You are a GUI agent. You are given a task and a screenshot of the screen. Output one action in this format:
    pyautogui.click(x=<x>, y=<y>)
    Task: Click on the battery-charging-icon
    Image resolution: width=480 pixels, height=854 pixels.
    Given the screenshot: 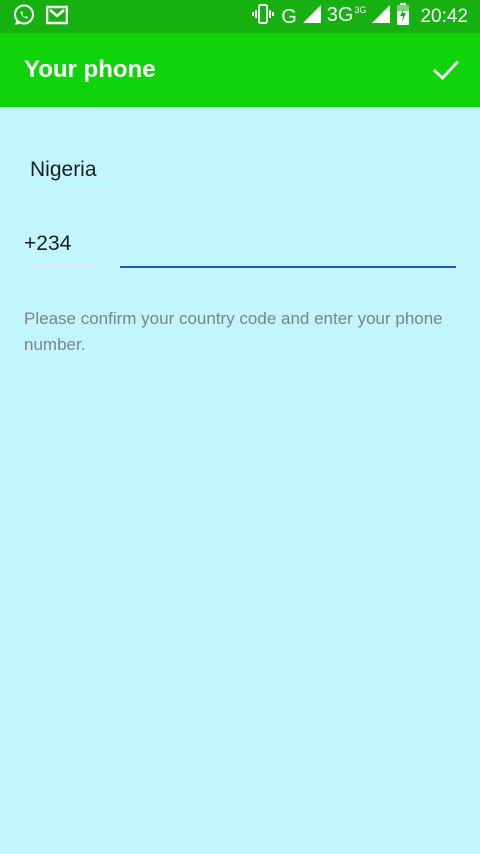 What is the action you would take?
    pyautogui.click(x=403, y=16)
    